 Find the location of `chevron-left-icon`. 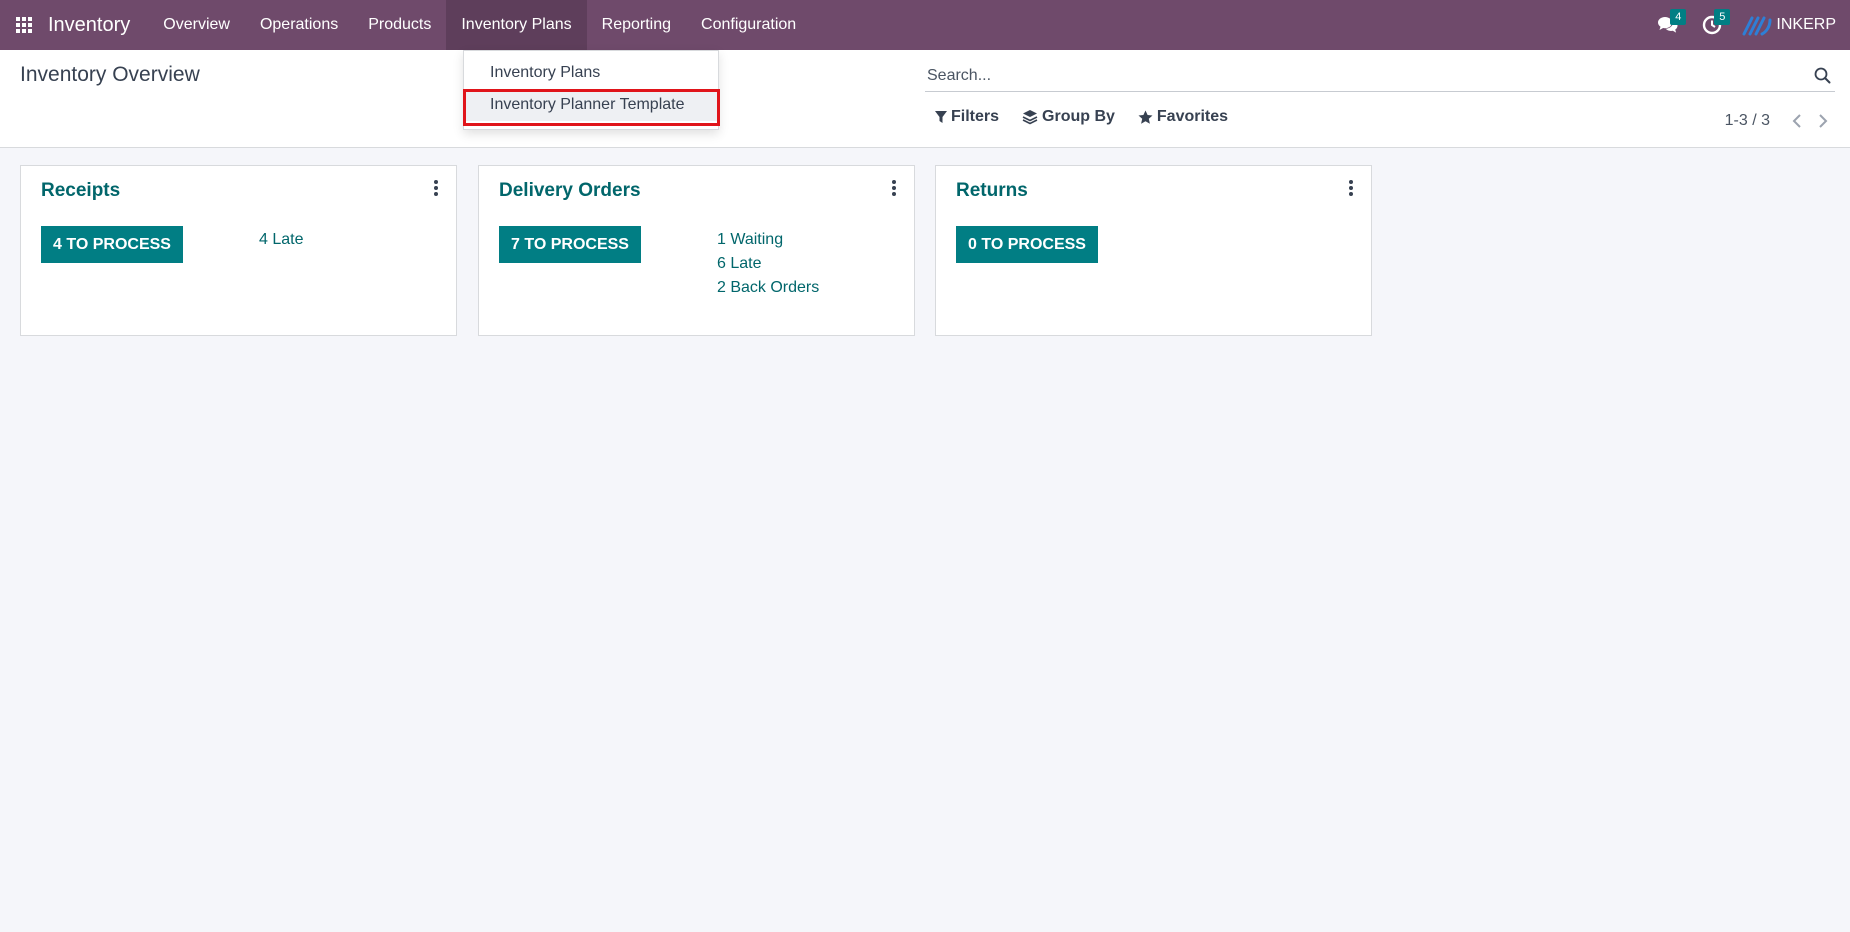

chevron-left-icon is located at coordinates (1796, 121).